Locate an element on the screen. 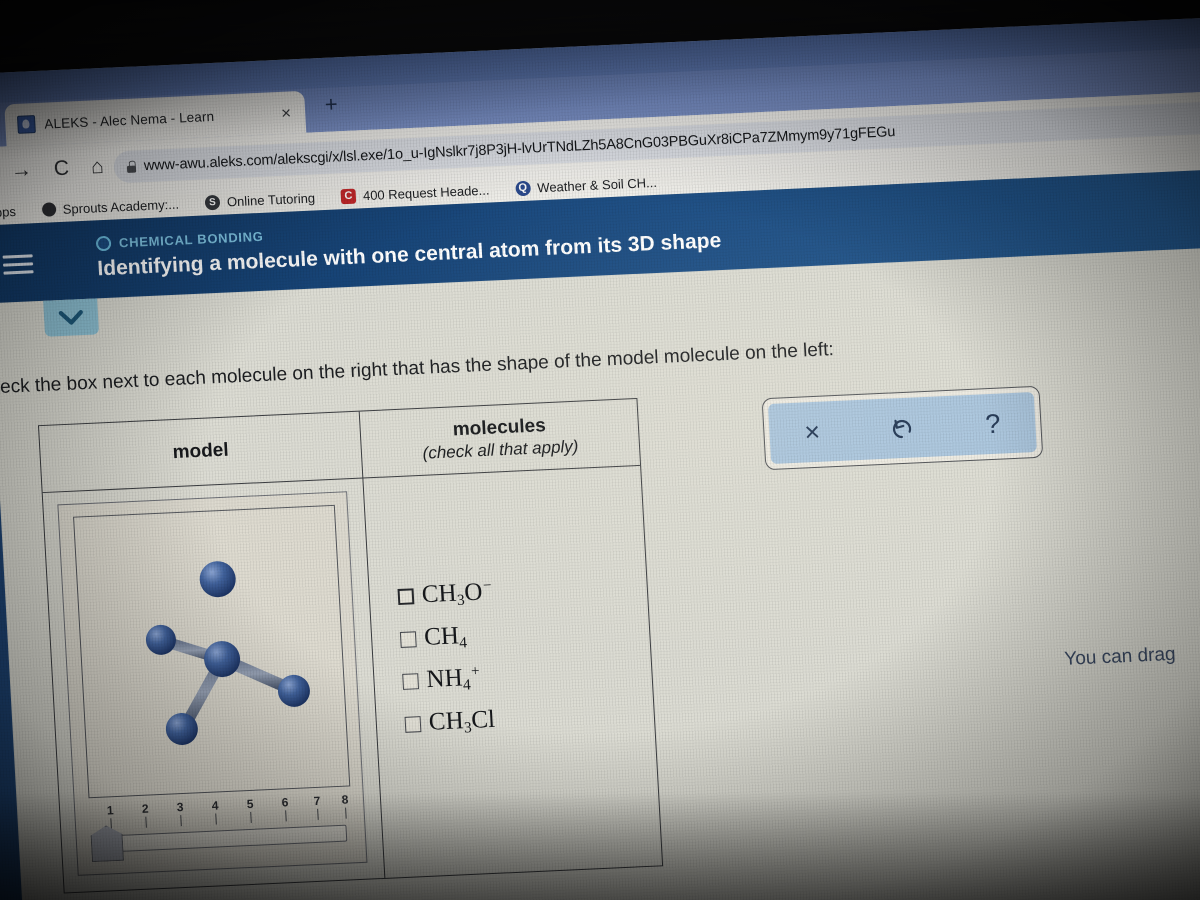 Image resolution: width=1200 pixels, height=900 pixels. molecule-canvas is located at coordinates (212, 651).